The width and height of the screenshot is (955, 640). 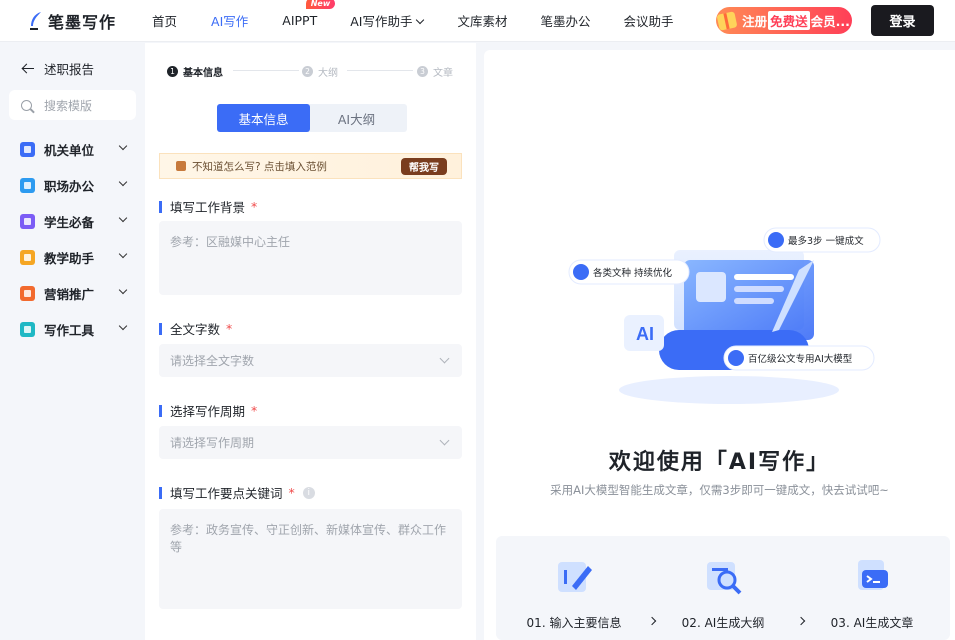 What do you see at coordinates (649, 20) in the screenshot?
I see `nav-meeting: 会议助手` at bounding box center [649, 20].